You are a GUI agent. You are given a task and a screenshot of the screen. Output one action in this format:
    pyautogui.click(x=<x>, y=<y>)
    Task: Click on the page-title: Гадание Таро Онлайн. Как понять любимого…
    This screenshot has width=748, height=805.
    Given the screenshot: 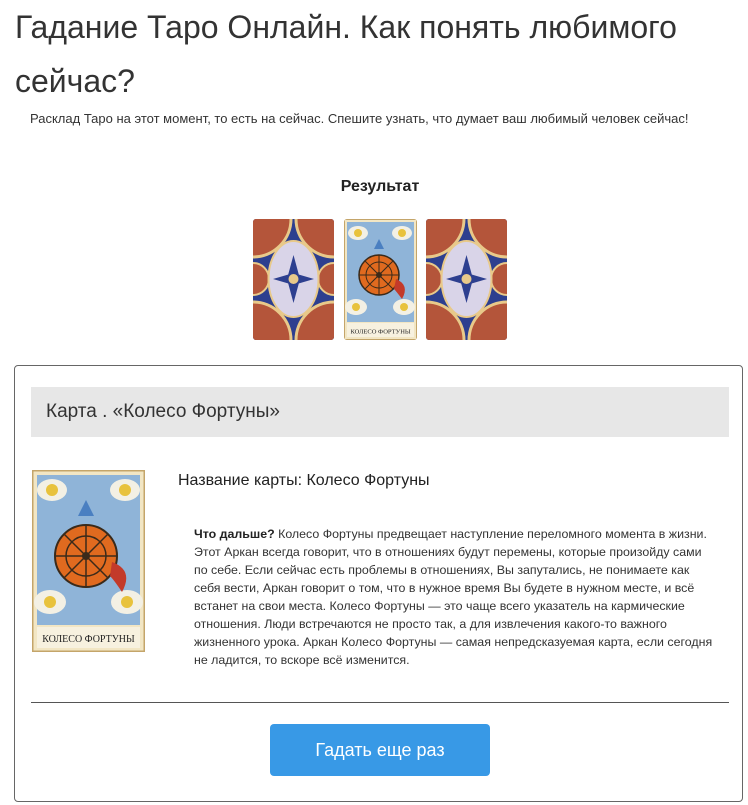 What is the action you would take?
    pyautogui.click(x=346, y=54)
    